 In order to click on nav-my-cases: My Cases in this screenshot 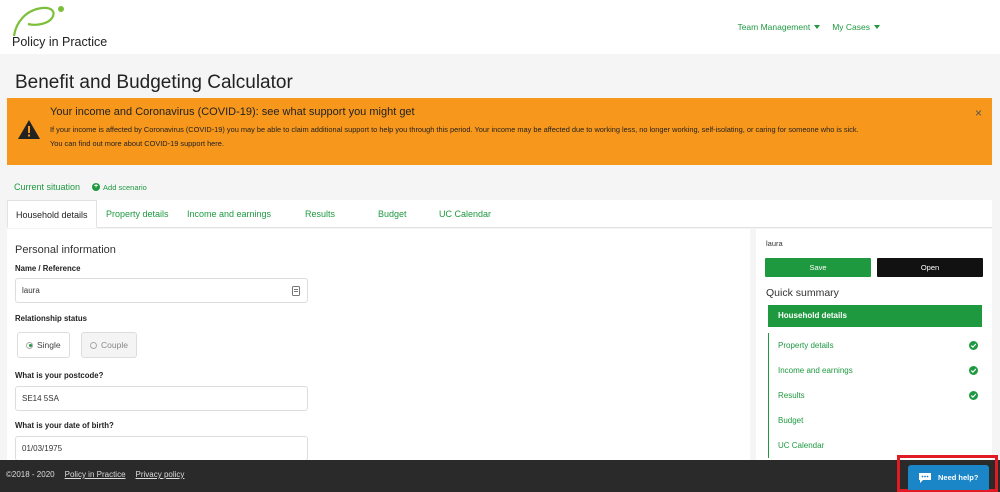, I will do `click(856, 27)`.